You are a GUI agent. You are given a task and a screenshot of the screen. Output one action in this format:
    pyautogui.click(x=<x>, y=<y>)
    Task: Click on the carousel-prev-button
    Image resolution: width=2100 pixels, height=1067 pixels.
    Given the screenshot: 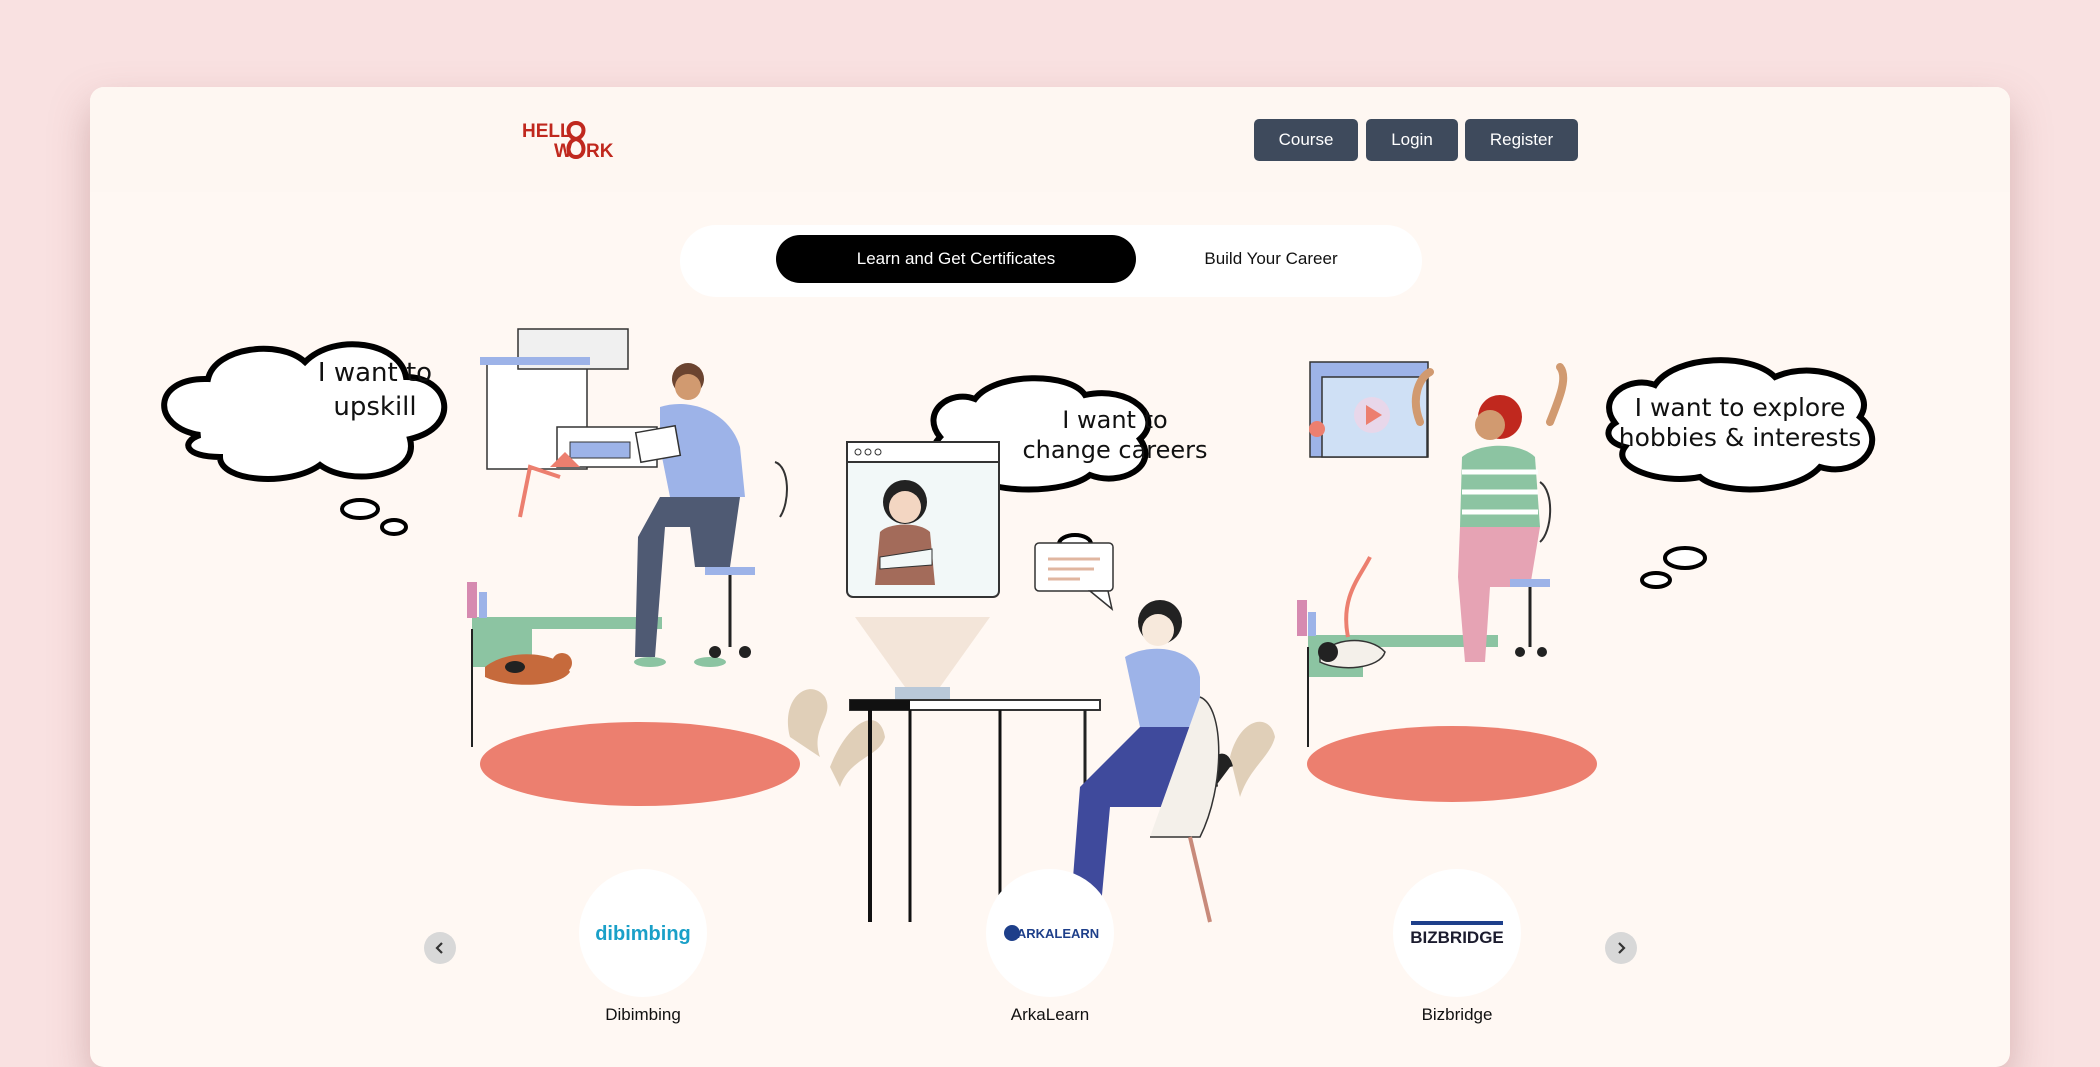 What is the action you would take?
    pyautogui.click(x=440, y=948)
    